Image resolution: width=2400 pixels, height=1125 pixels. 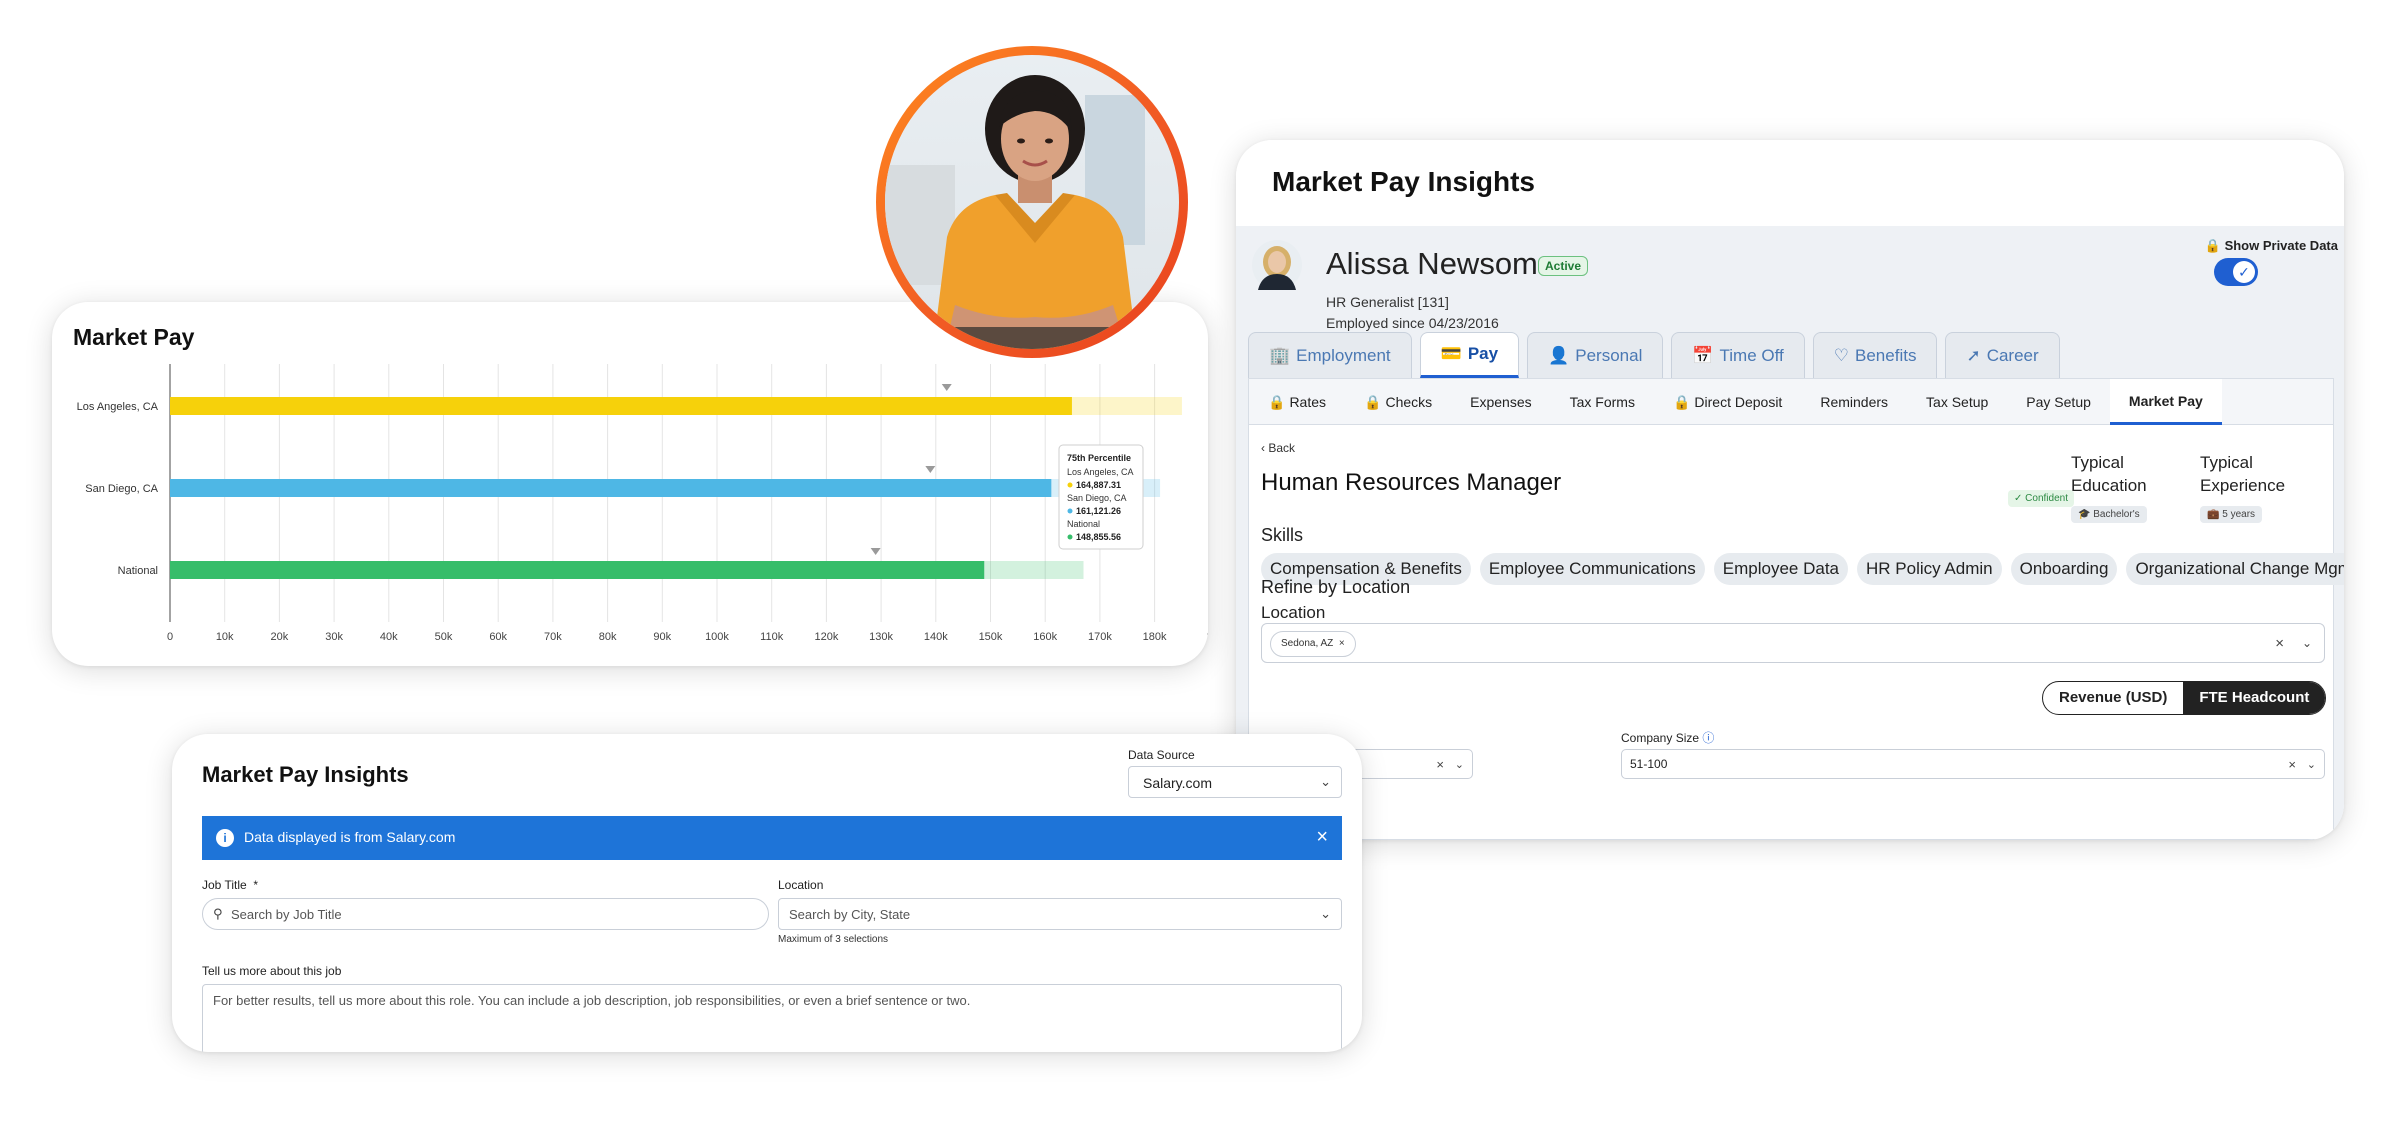 What do you see at coordinates (1973, 355) in the screenshot?
I see `rocket-icon: ➚` at bounding box center [1973, 355].